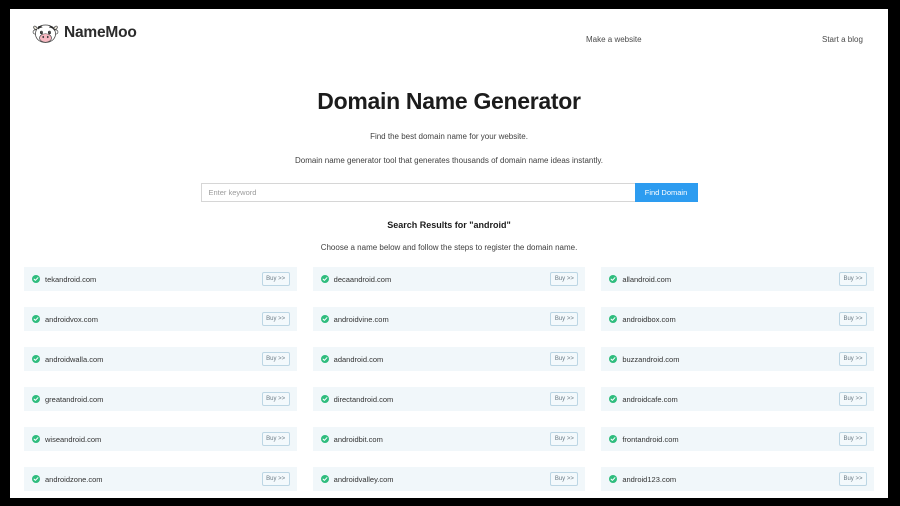 The width and height of the screenshot is (900, 506). Describe the element at coordinates (361, 319) in the screenshot. I see `domain-name-text: androidvine.com` at that location.